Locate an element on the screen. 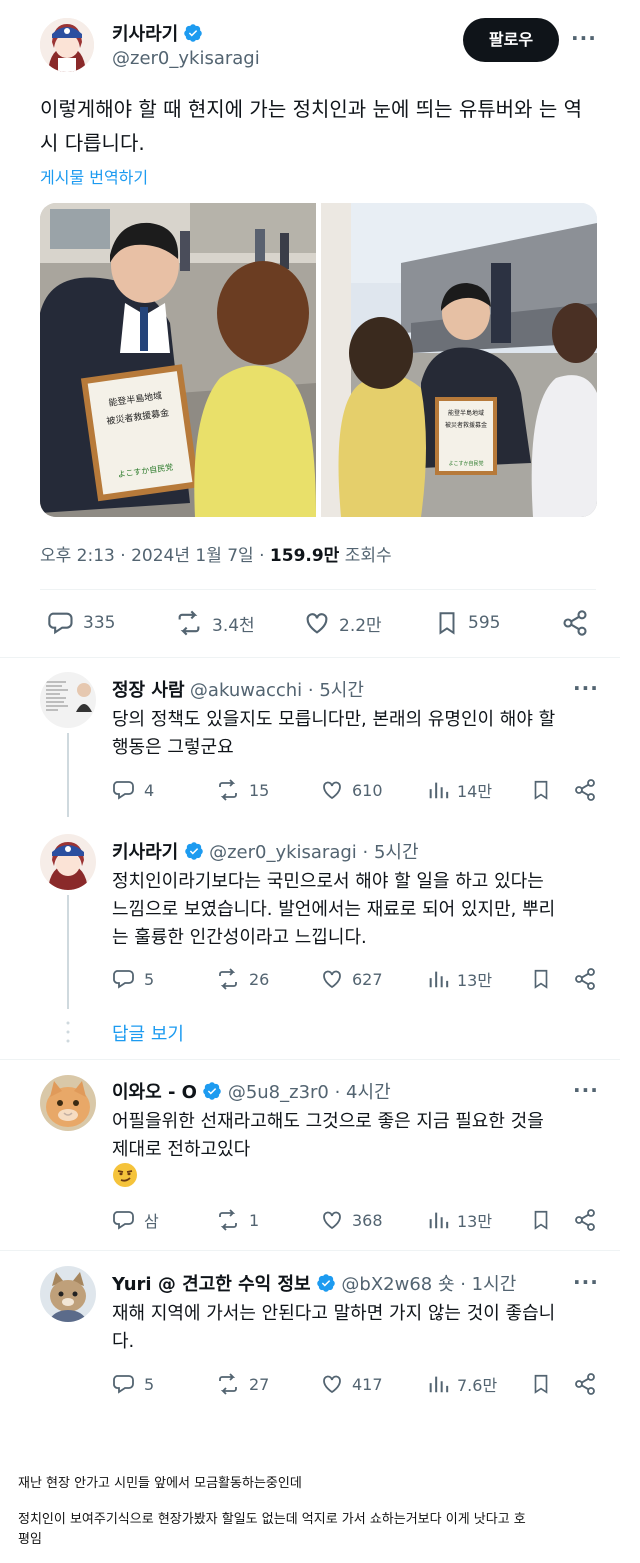 Image resolution: width=640 pixels, height=1563 pixels. author-avatar is located at coordinates (67, 45).